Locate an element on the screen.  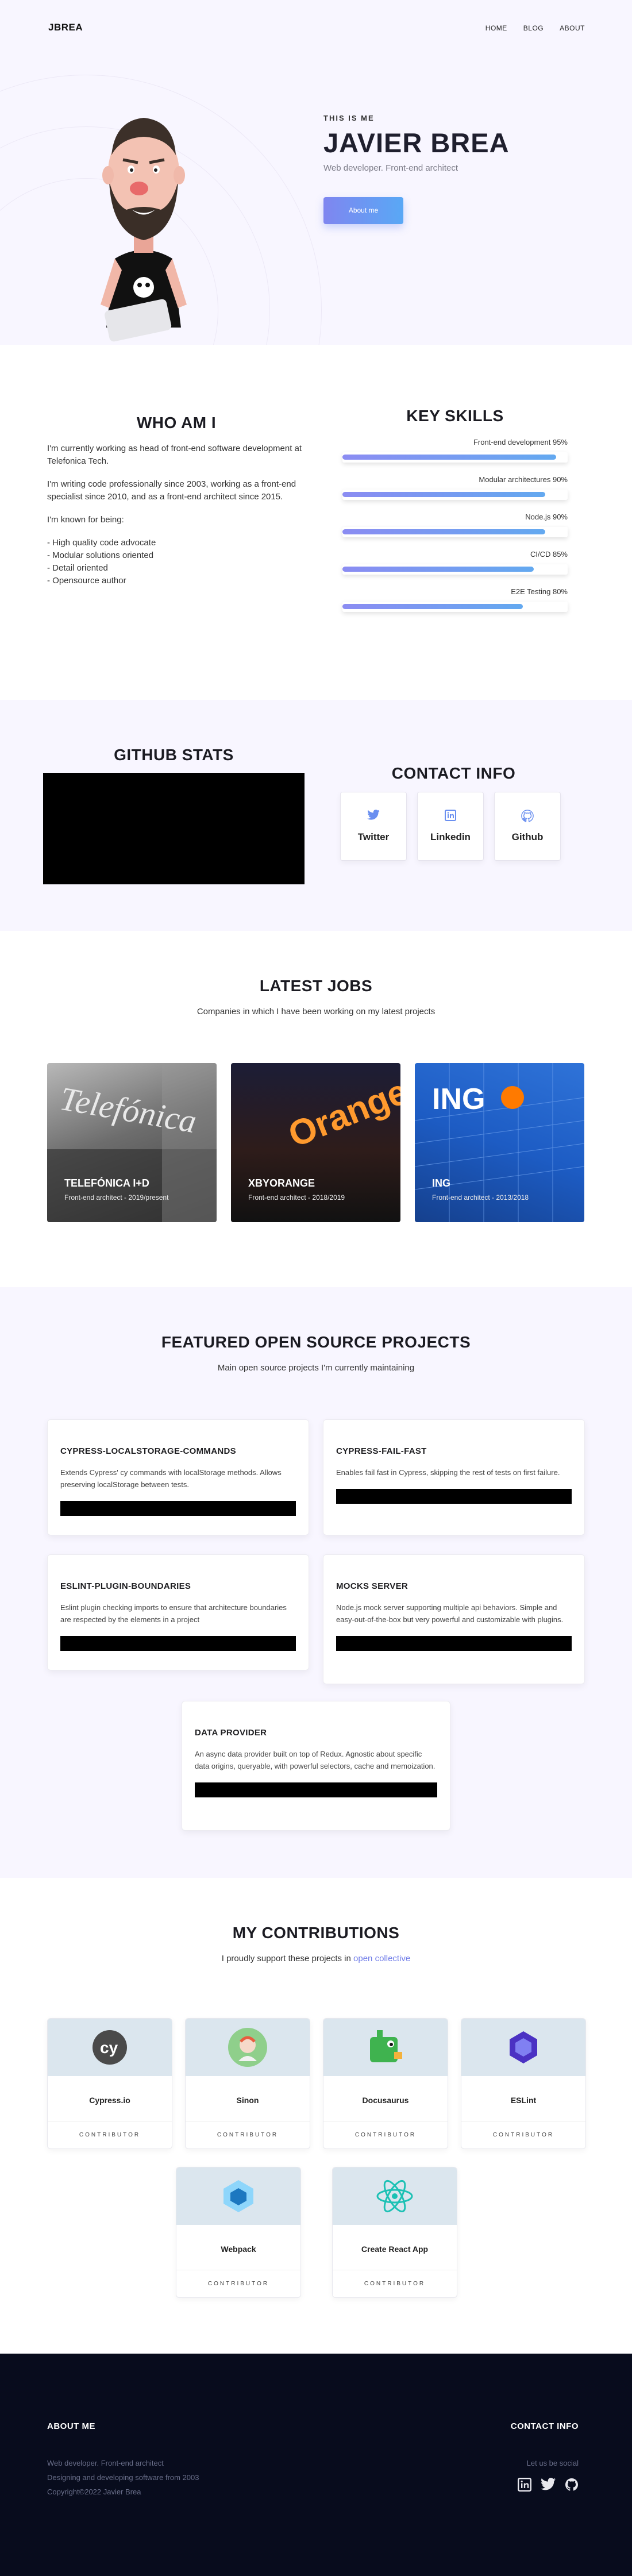
contrib-name: Webpack is located at coordinates (238, 2249).